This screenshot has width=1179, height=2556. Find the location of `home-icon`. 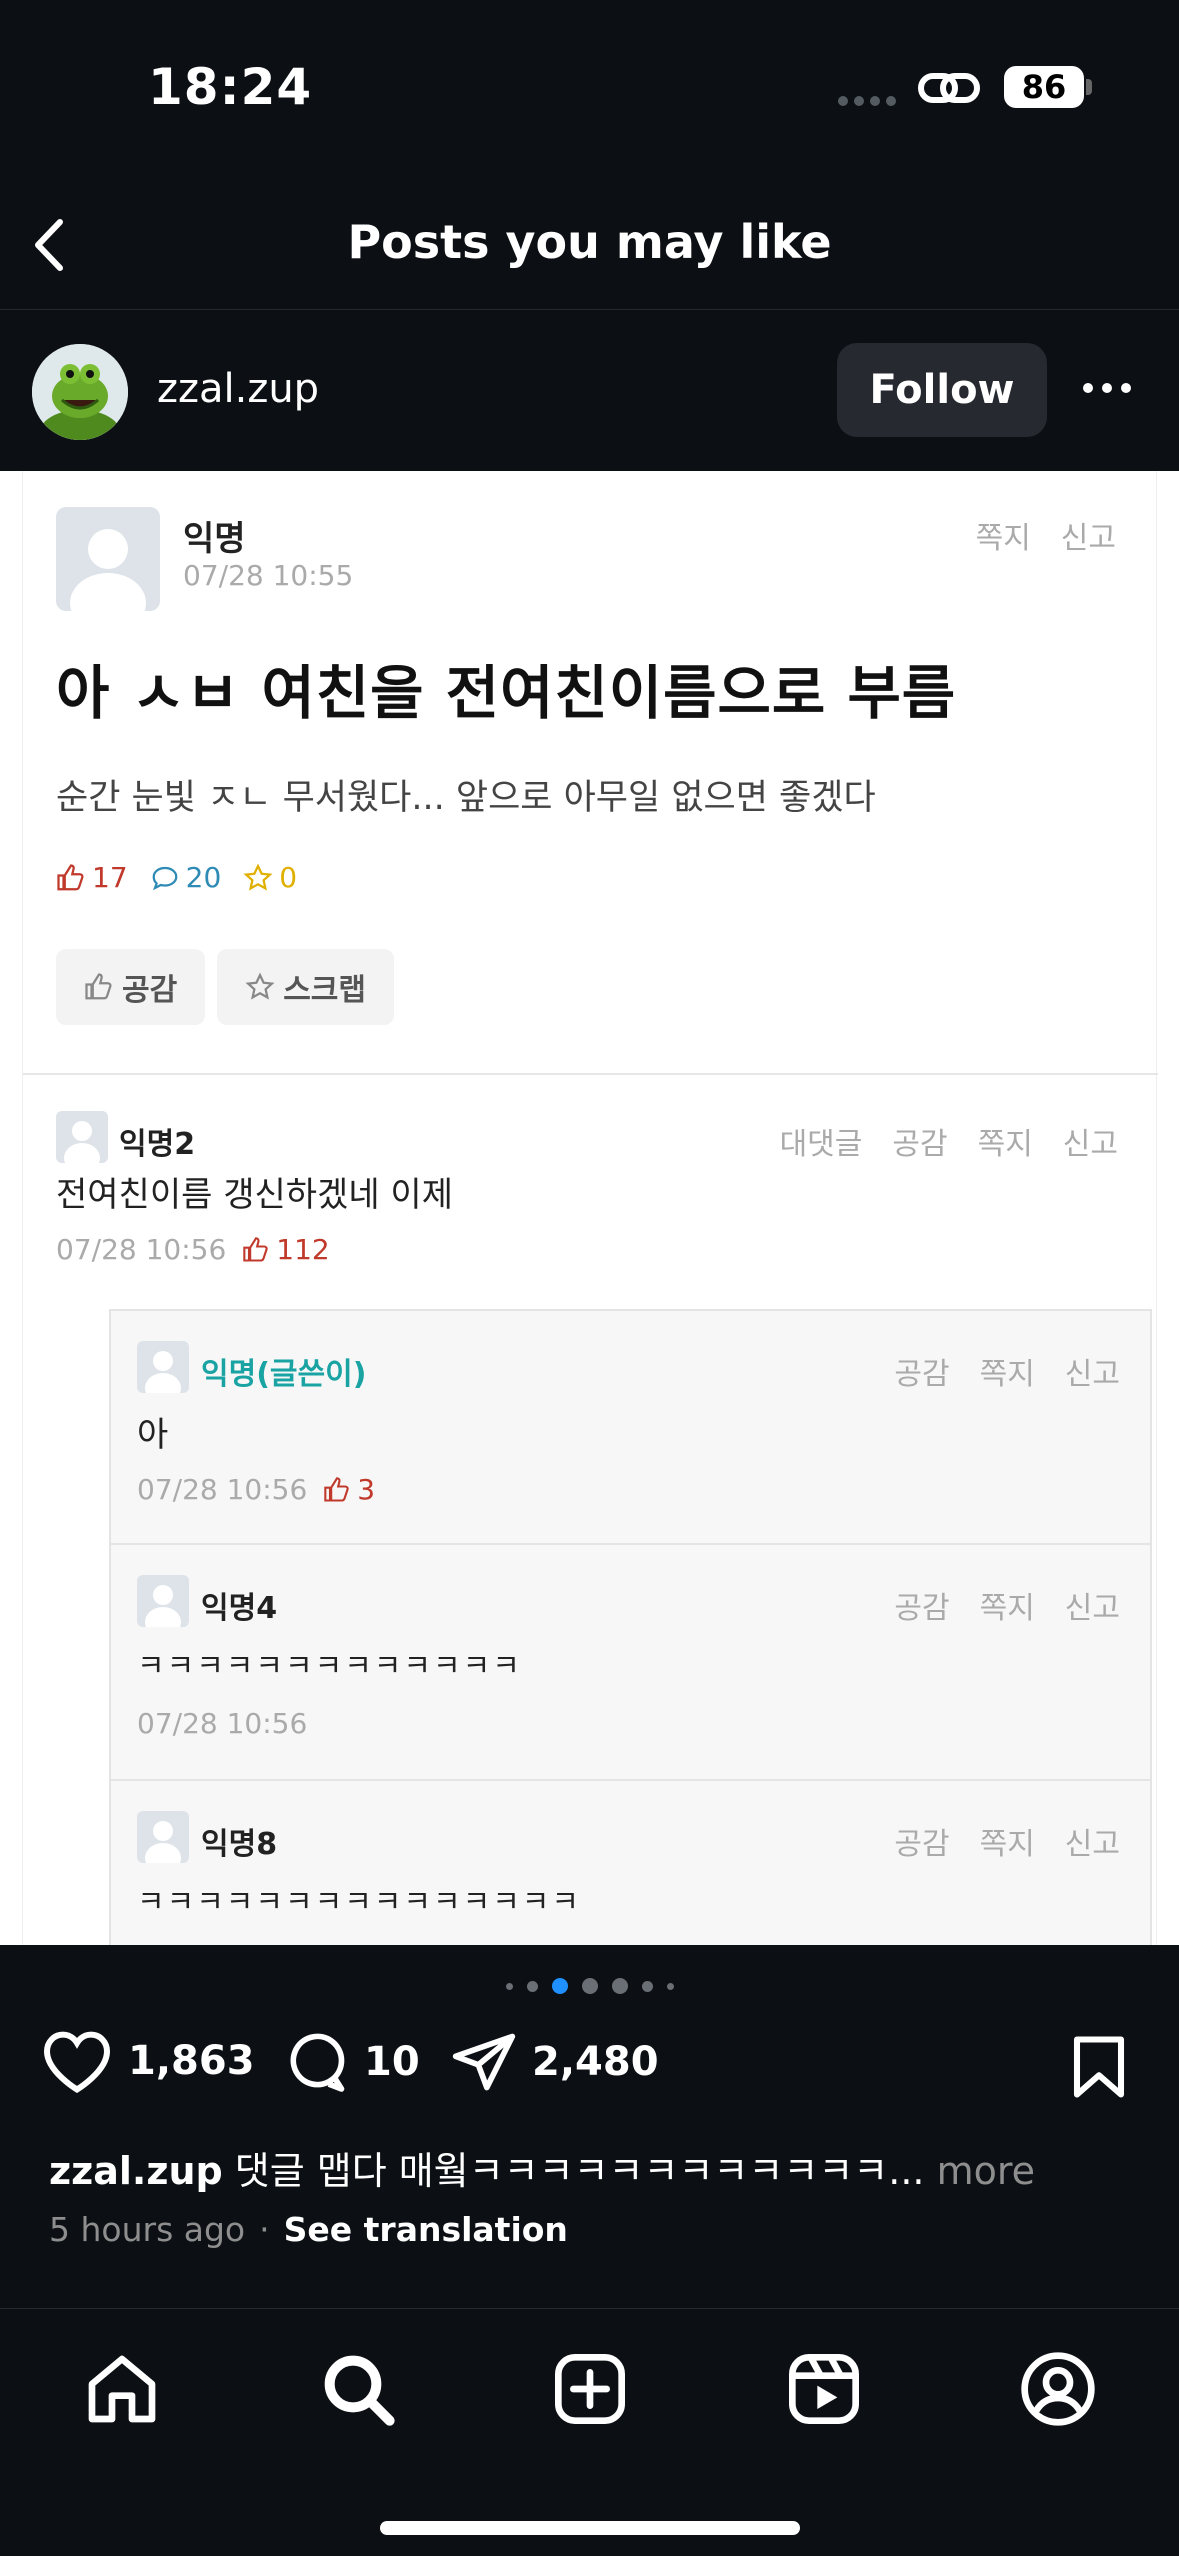

home-icon is located at coordinates (122, 2389).